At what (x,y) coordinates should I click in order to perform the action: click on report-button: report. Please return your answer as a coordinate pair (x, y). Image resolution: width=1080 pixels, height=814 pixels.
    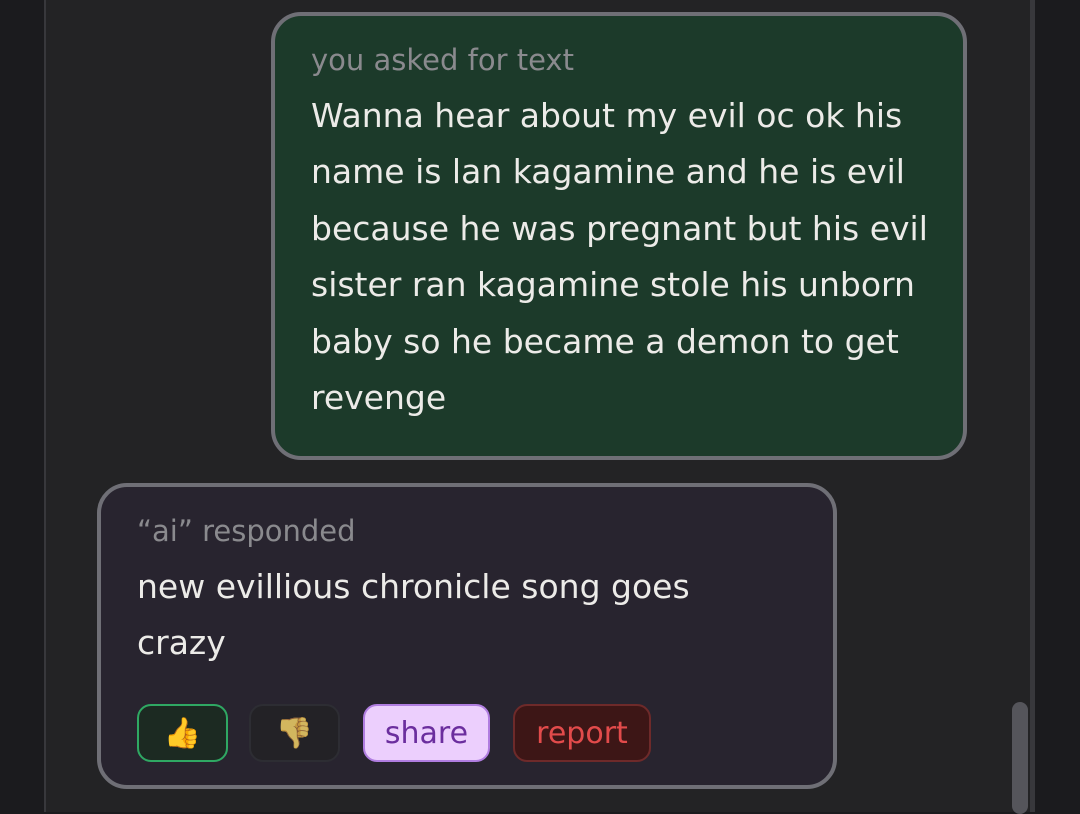
    Looking at the image, I should click on (582, 733).